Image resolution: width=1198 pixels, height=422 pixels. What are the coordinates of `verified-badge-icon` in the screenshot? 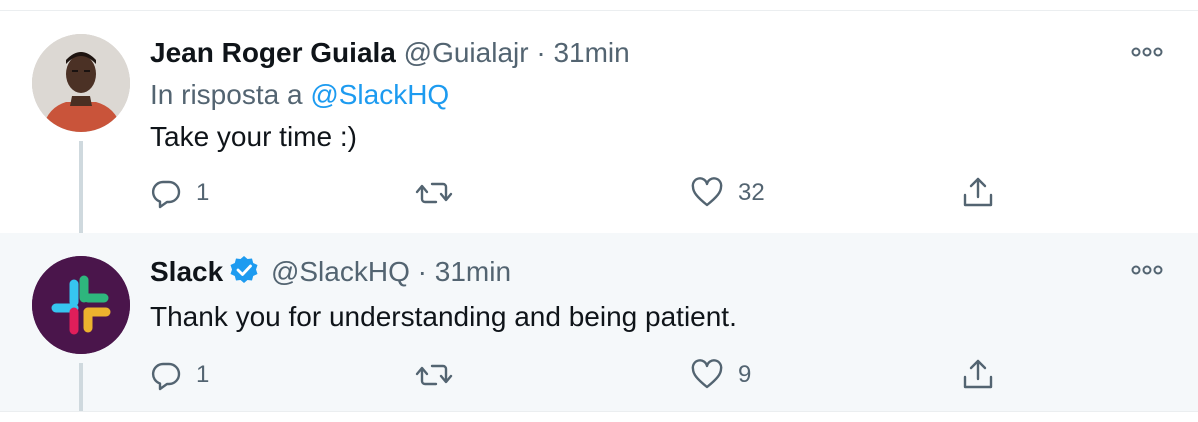 It's located at (244, 273).